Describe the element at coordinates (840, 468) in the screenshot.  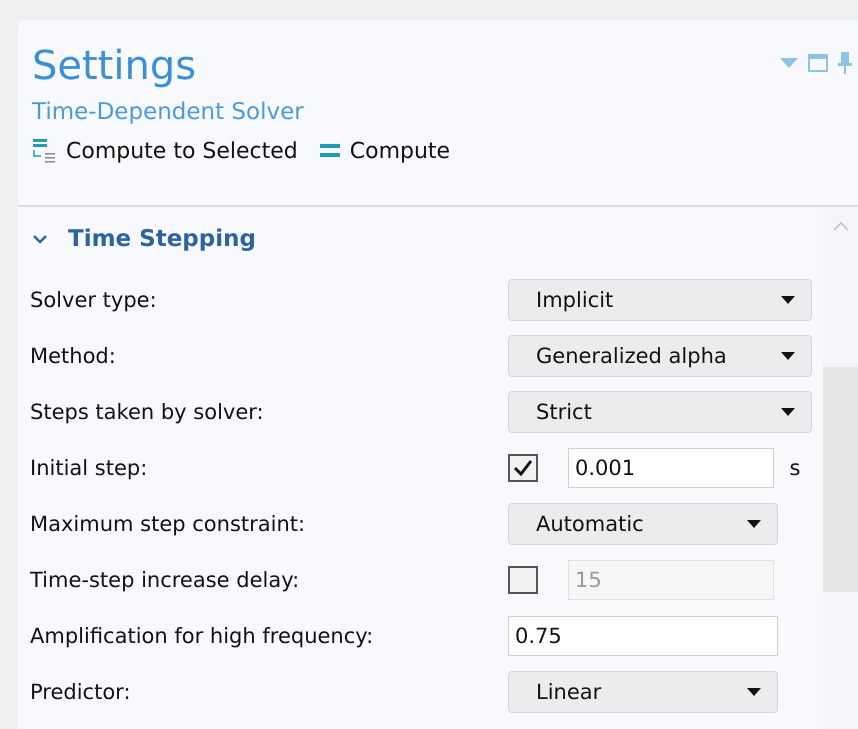
I see `scrollbar` at that location.